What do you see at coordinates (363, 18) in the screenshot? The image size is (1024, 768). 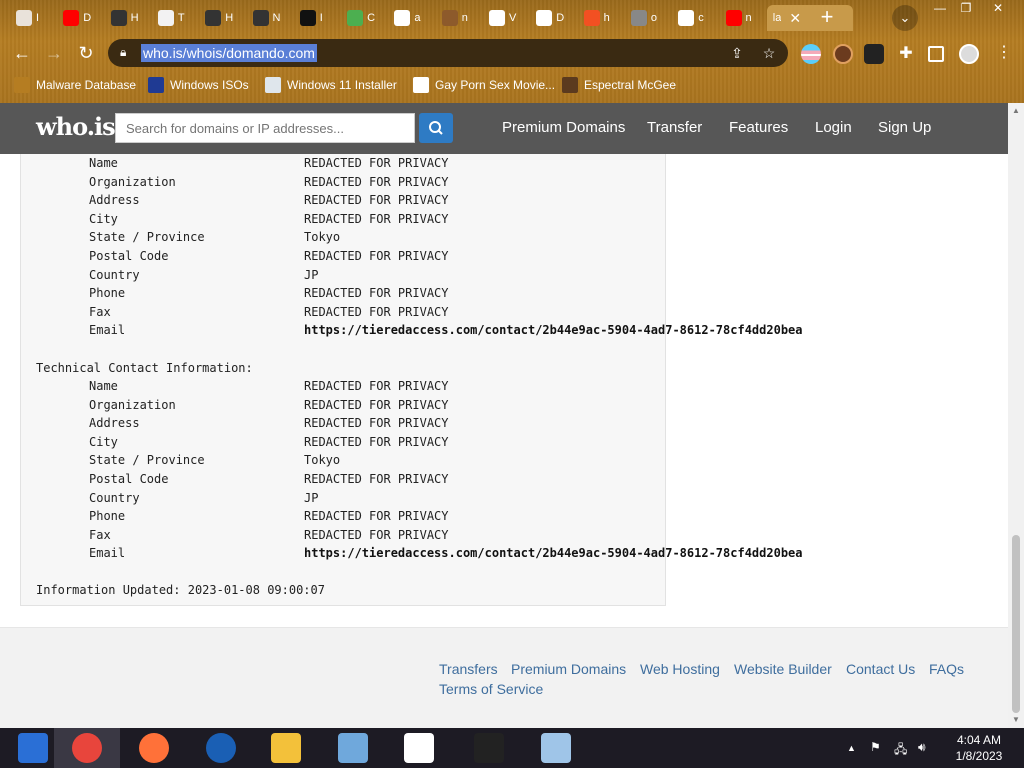 I see `browser-tab: C` at bounding box center [363, 18].